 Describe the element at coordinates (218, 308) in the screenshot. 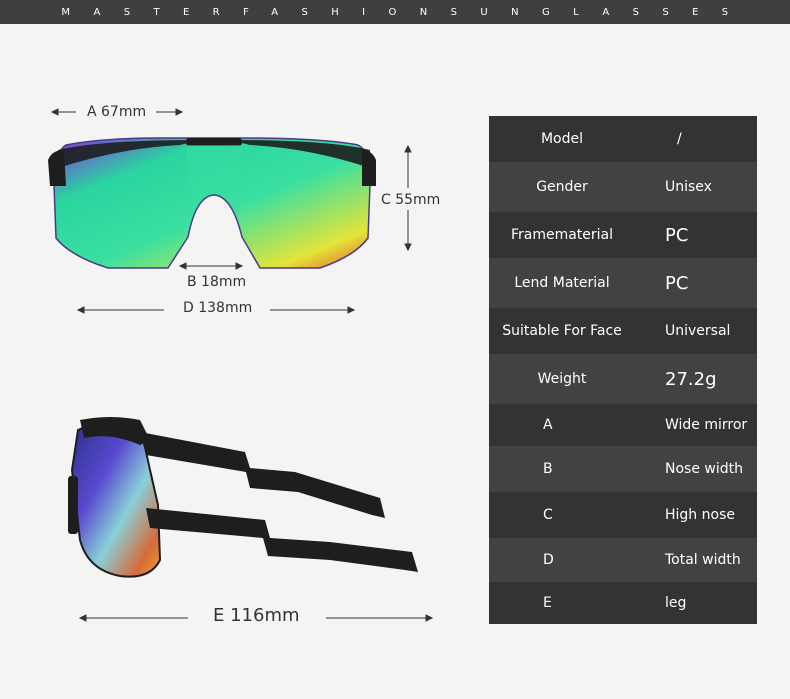

I see `dimension-d-label: D 138mm` at that location.